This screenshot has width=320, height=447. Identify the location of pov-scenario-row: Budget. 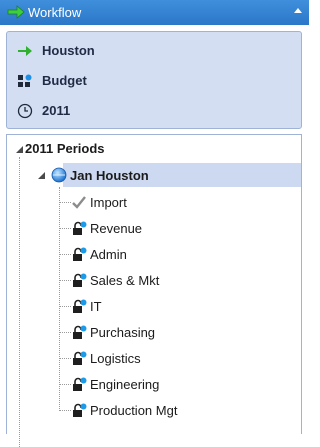
(154, 81).